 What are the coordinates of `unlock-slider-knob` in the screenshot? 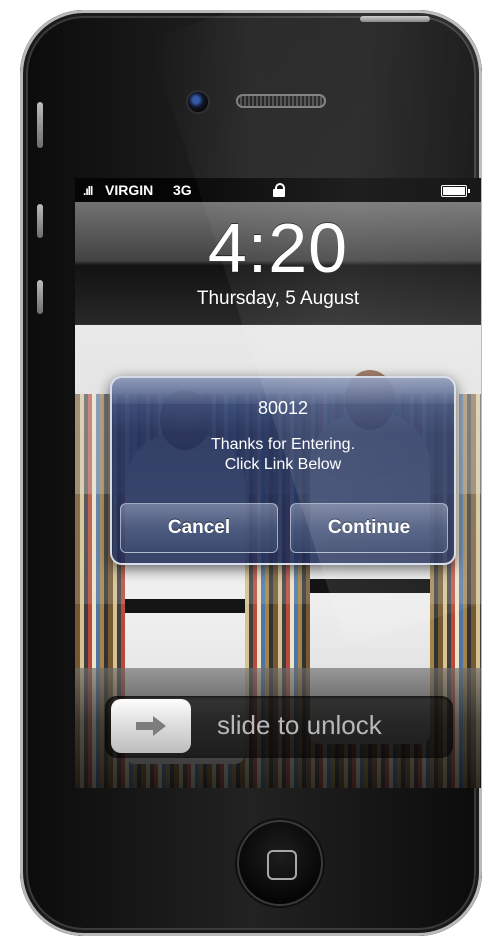 It's located at (151, 726).